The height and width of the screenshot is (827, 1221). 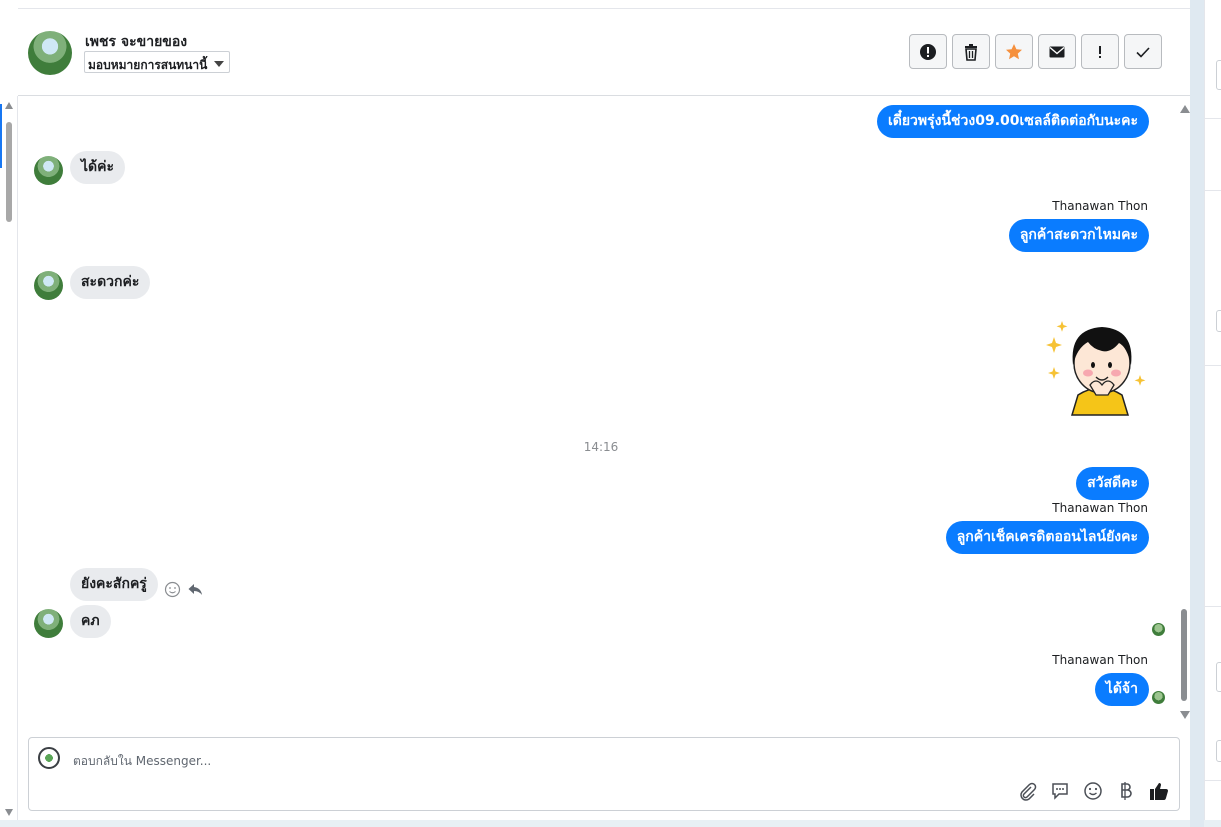 I want to click on incoming-message: ยังคะสักครู่, so click(x=114, y=584).